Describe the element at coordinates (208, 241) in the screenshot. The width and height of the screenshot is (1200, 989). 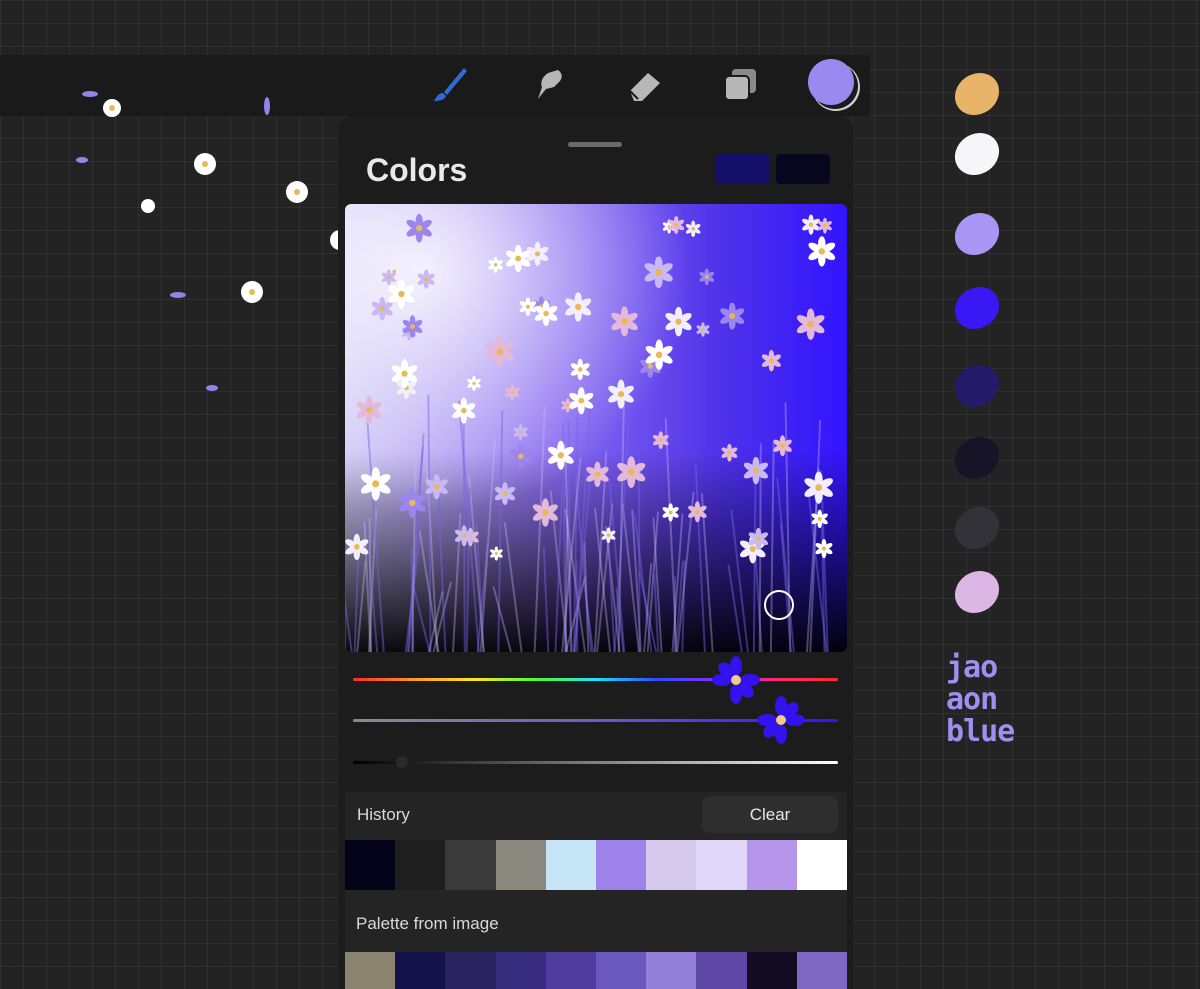
I see `canvas-flowers` at that location.